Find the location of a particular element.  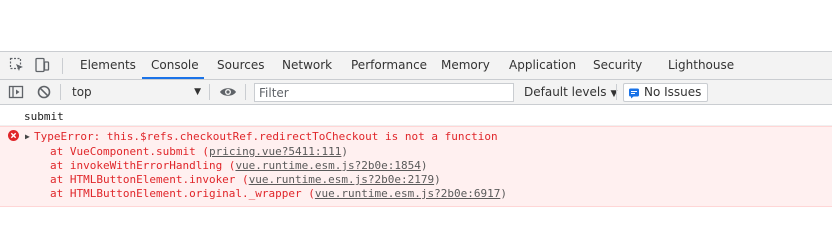

device-toolbar-icon is located at coordinates (42, 65).